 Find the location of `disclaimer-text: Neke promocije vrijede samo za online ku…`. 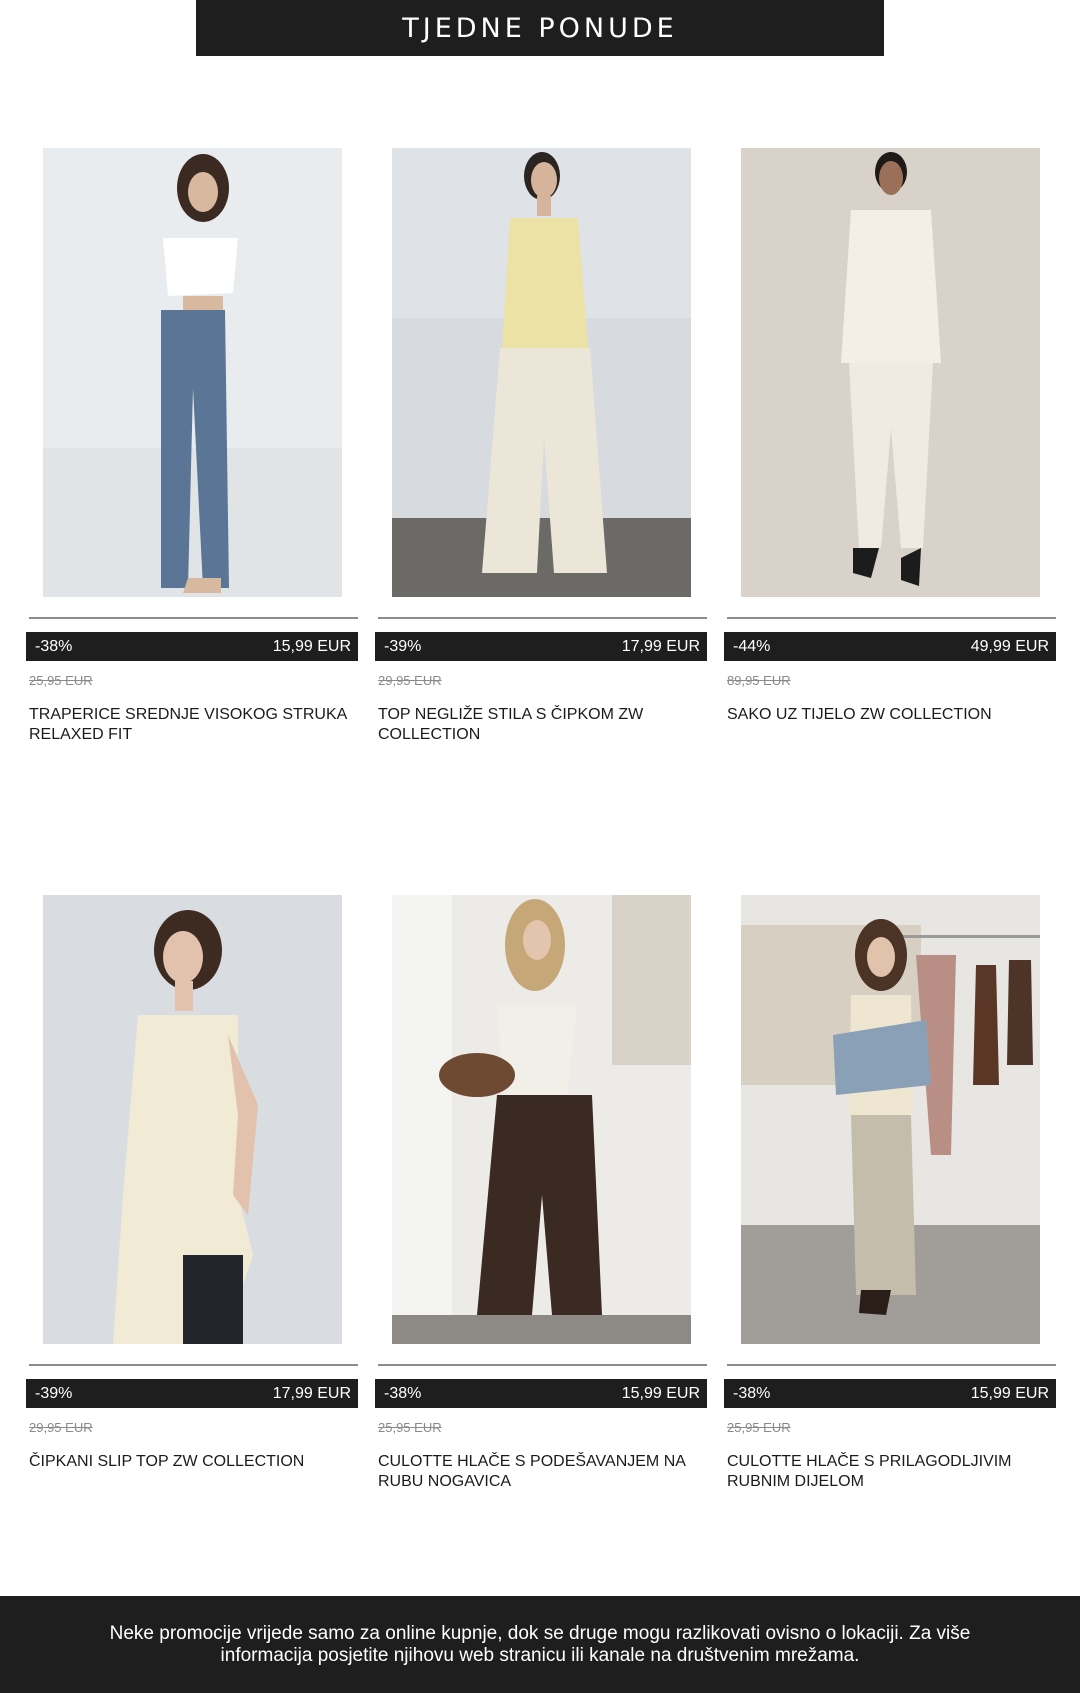

disclaimer-text: Neke promocije vrijede samo za online ku… is located at coordinates (540, 1644).